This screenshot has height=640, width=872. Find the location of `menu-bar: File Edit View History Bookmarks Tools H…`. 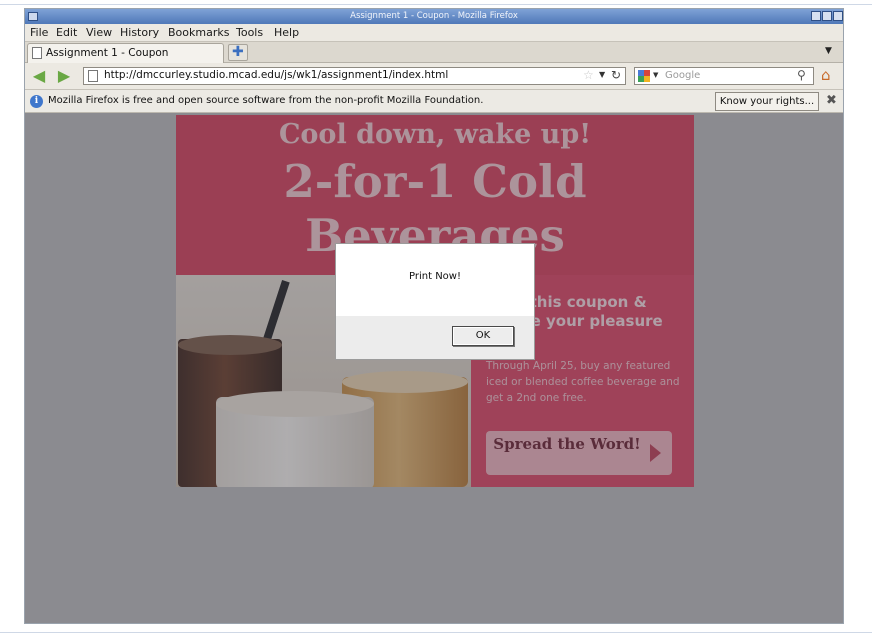

menu-bar: File Edit View History Bookmarks Tools H… is located at coordinates (434, 32).